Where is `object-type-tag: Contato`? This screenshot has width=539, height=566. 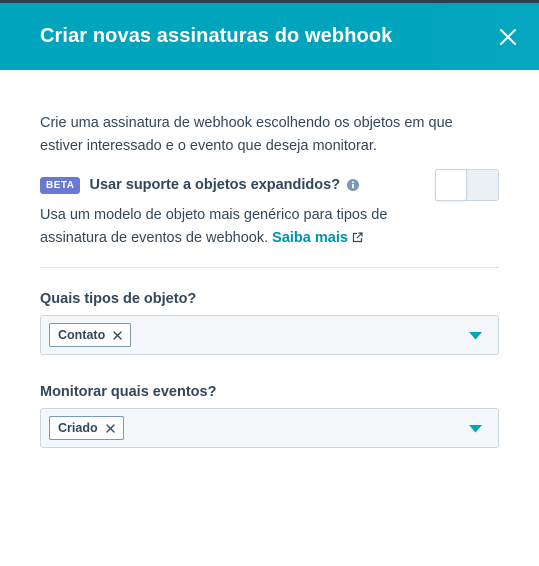
object-type-tag: Contato is located at coordinates (90, 335).